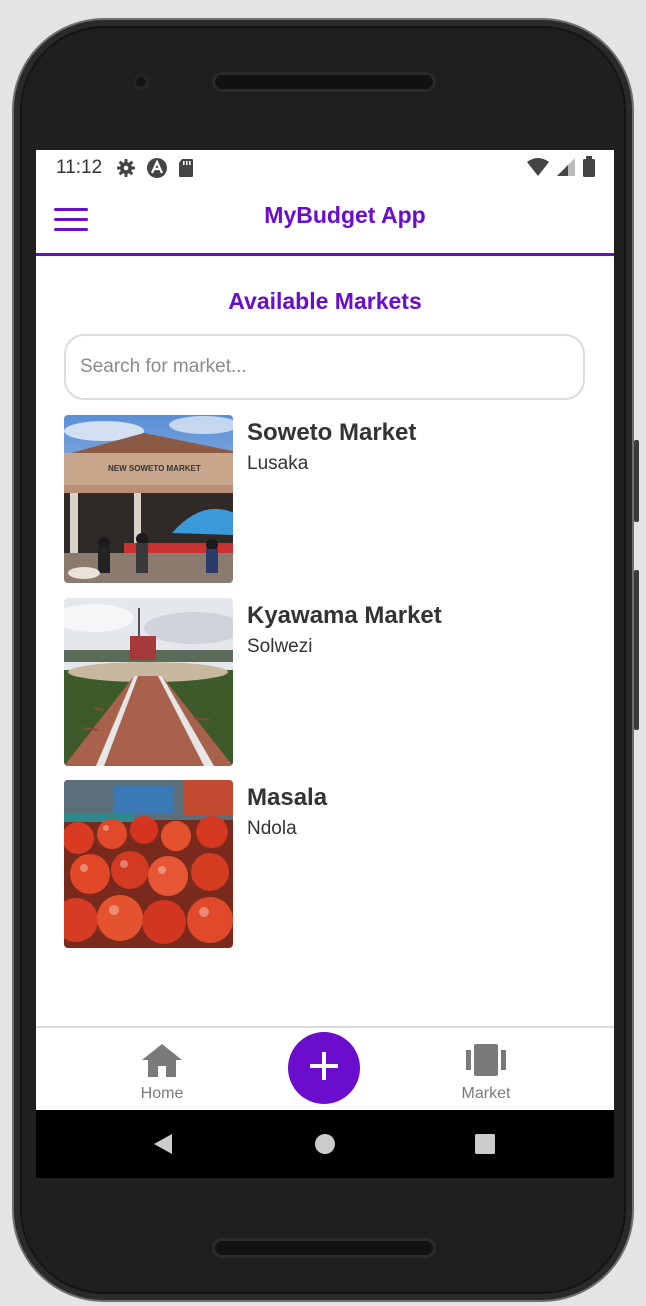 The image size is (646, 1306). Describe the element at coordinates (278, 463) in the screenshot. I see `market-city: Lusaka` at that location.